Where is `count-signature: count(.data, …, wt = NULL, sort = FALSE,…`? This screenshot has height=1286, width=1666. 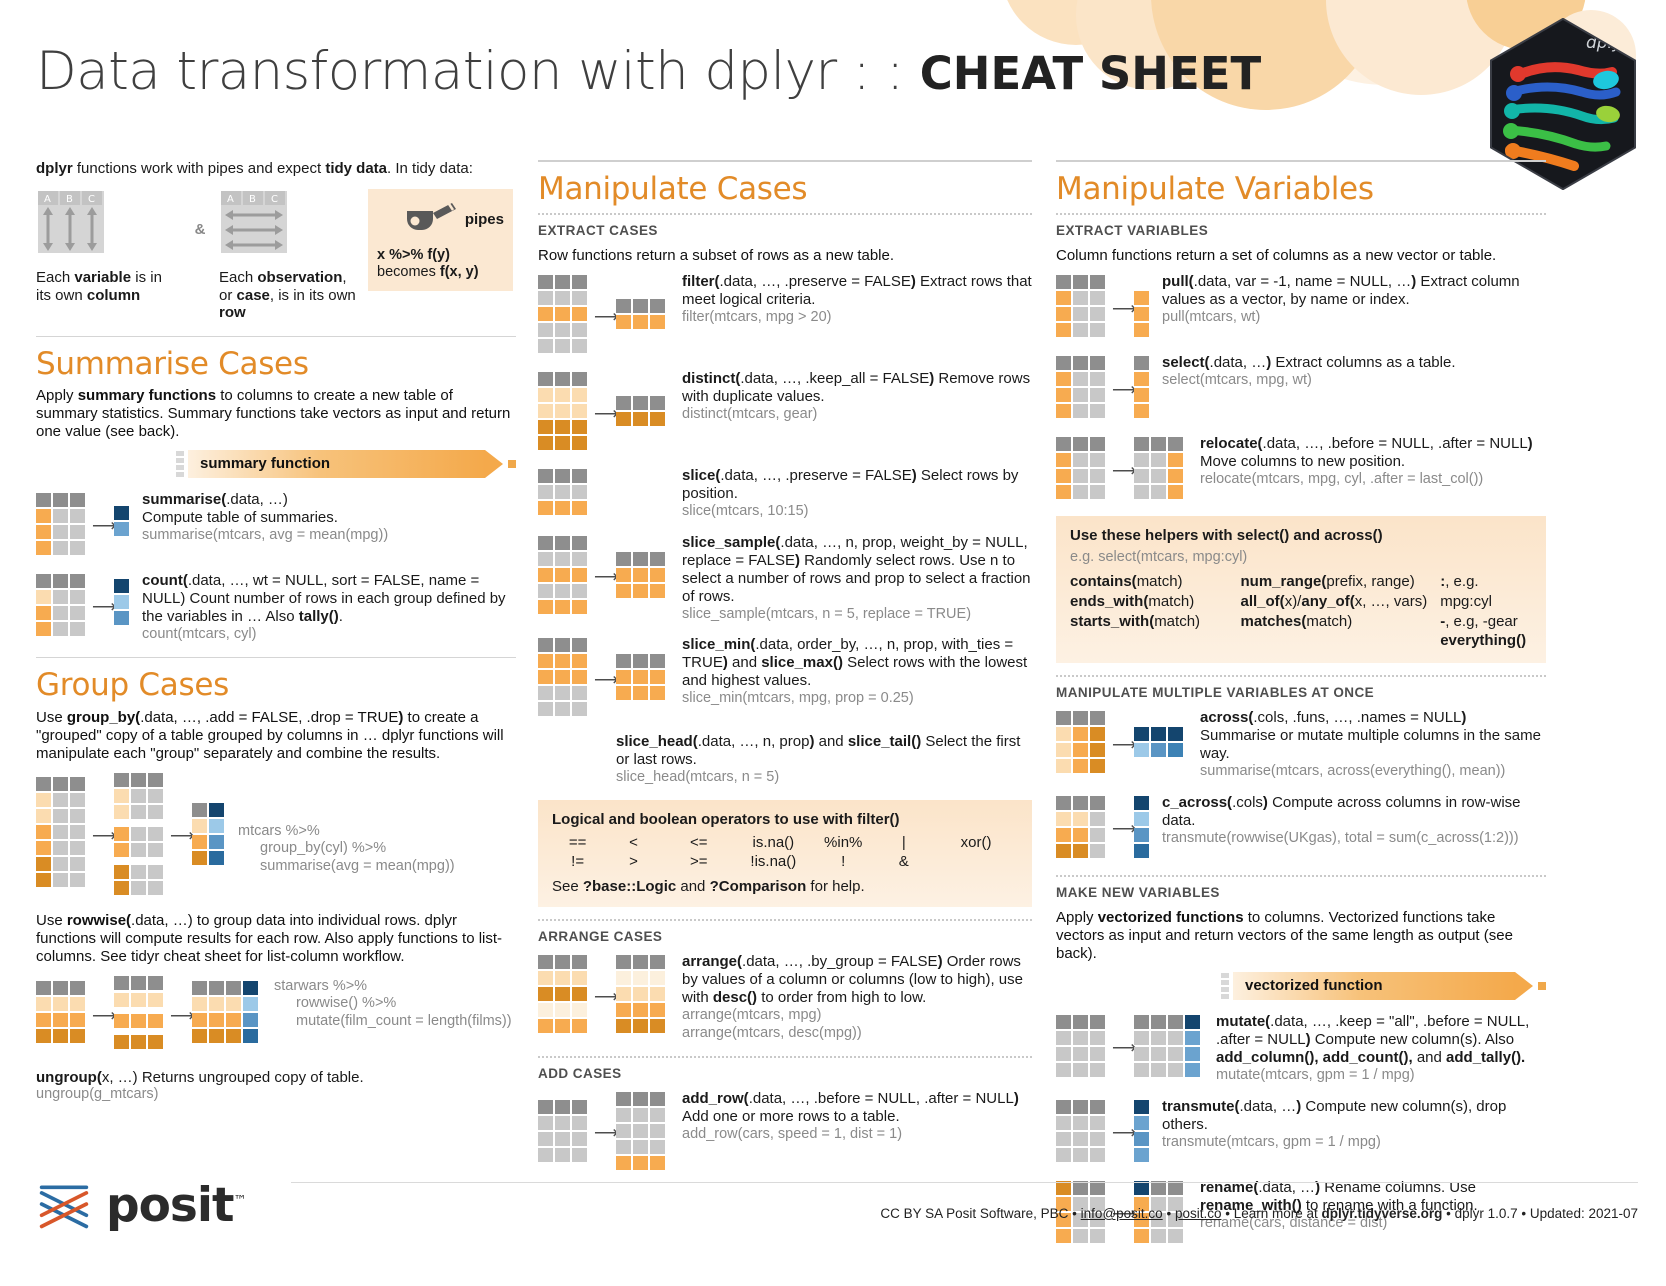
count-signature: count(.data, …, wt = NULL, sort = FALSE,… is located at coordinates (324, 598).